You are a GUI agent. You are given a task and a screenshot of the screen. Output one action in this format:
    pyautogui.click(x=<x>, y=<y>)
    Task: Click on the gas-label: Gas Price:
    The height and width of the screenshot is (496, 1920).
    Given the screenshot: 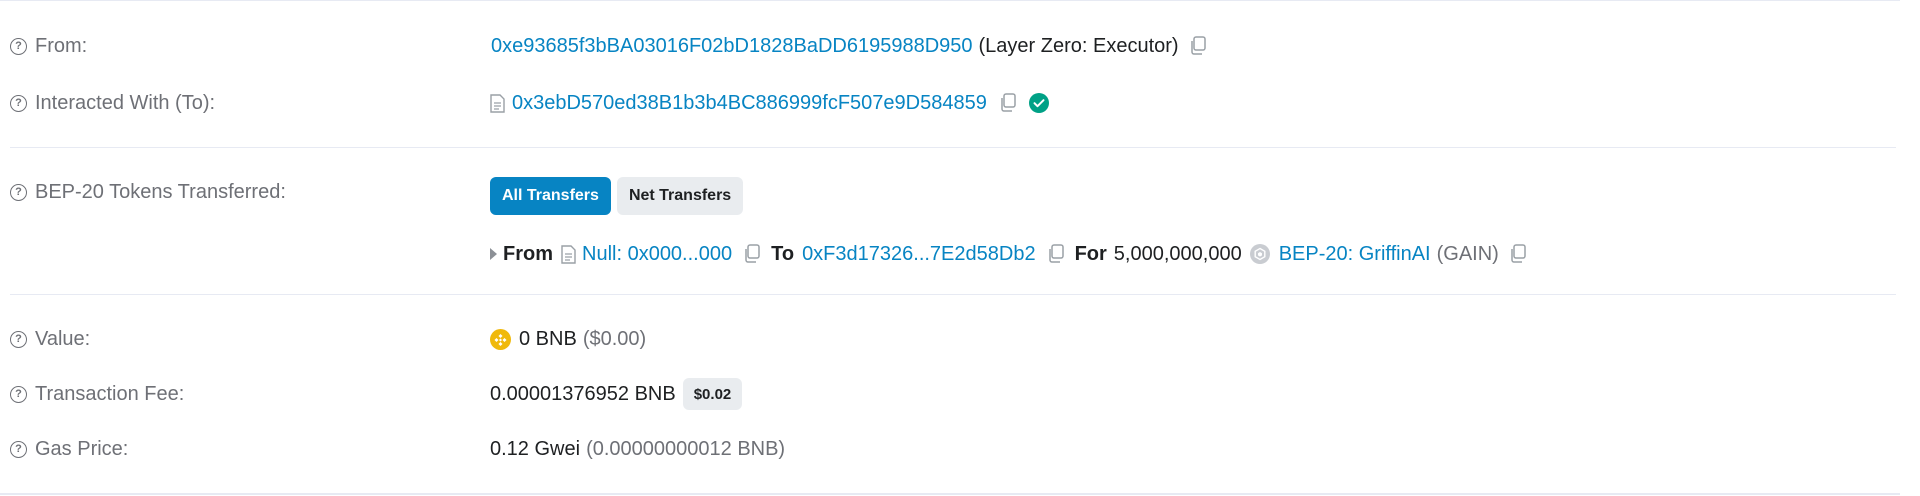 What is the action you would take?
    pyautogui.click(x=82, y=448)
    